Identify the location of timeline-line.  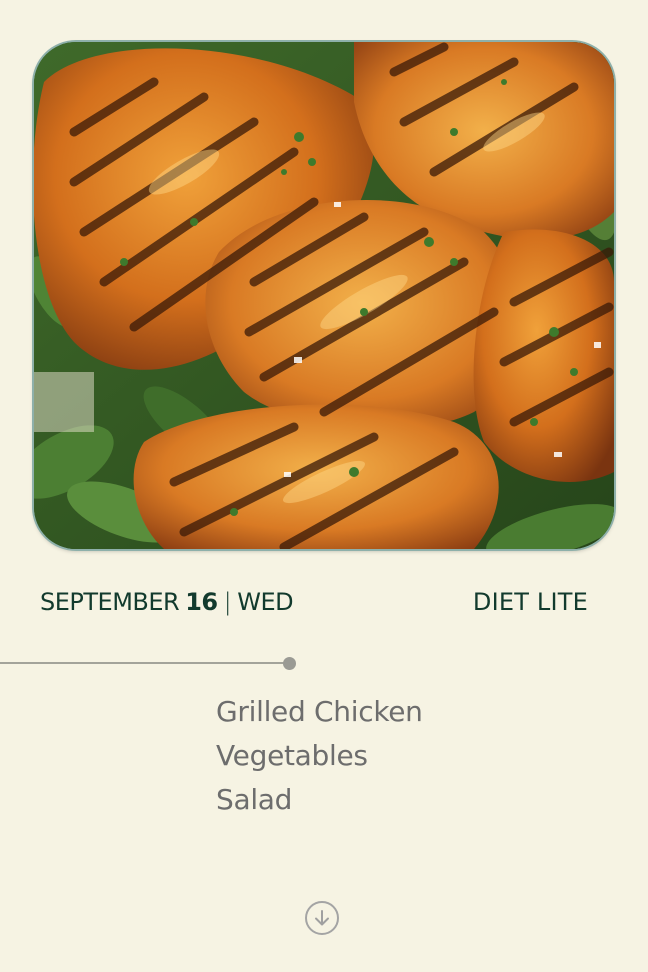
(145, 663).